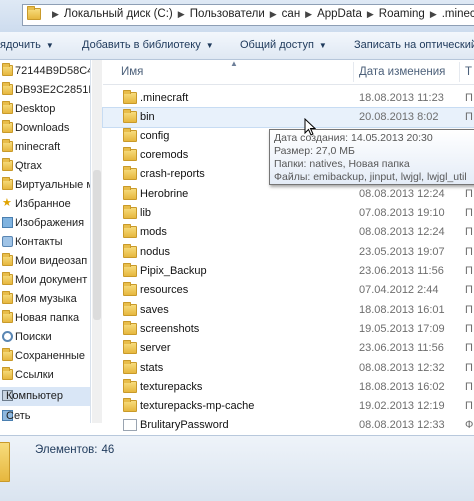  What do you see at coordinates (288, 72) in the screenshot?
I see `column-headers: ▲ Имя Дата изменения Т` at bounding box center [288, 72].